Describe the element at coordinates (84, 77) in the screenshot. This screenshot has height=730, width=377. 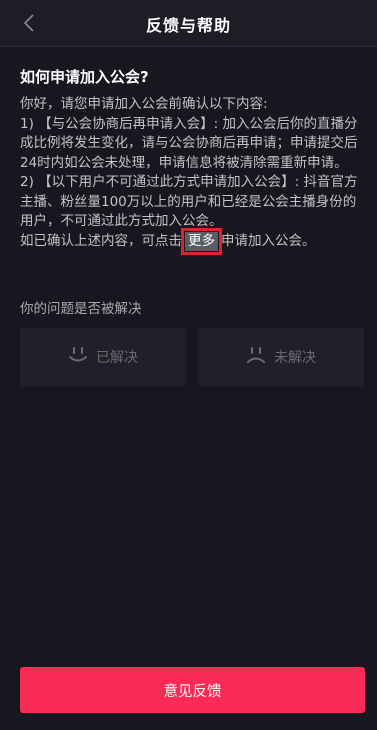
I see `question-title: 如何申请加入公会?` at that location.